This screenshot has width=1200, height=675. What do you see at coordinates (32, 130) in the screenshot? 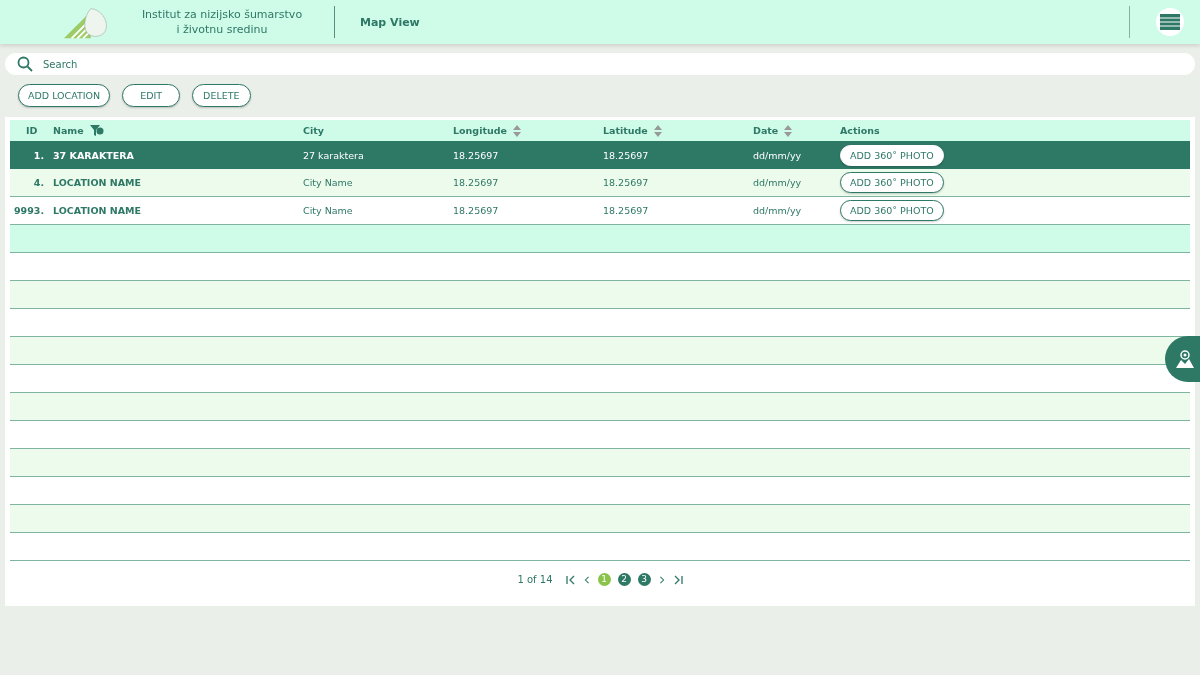
I see `column-header: ID` at bounding box center [32, 130].